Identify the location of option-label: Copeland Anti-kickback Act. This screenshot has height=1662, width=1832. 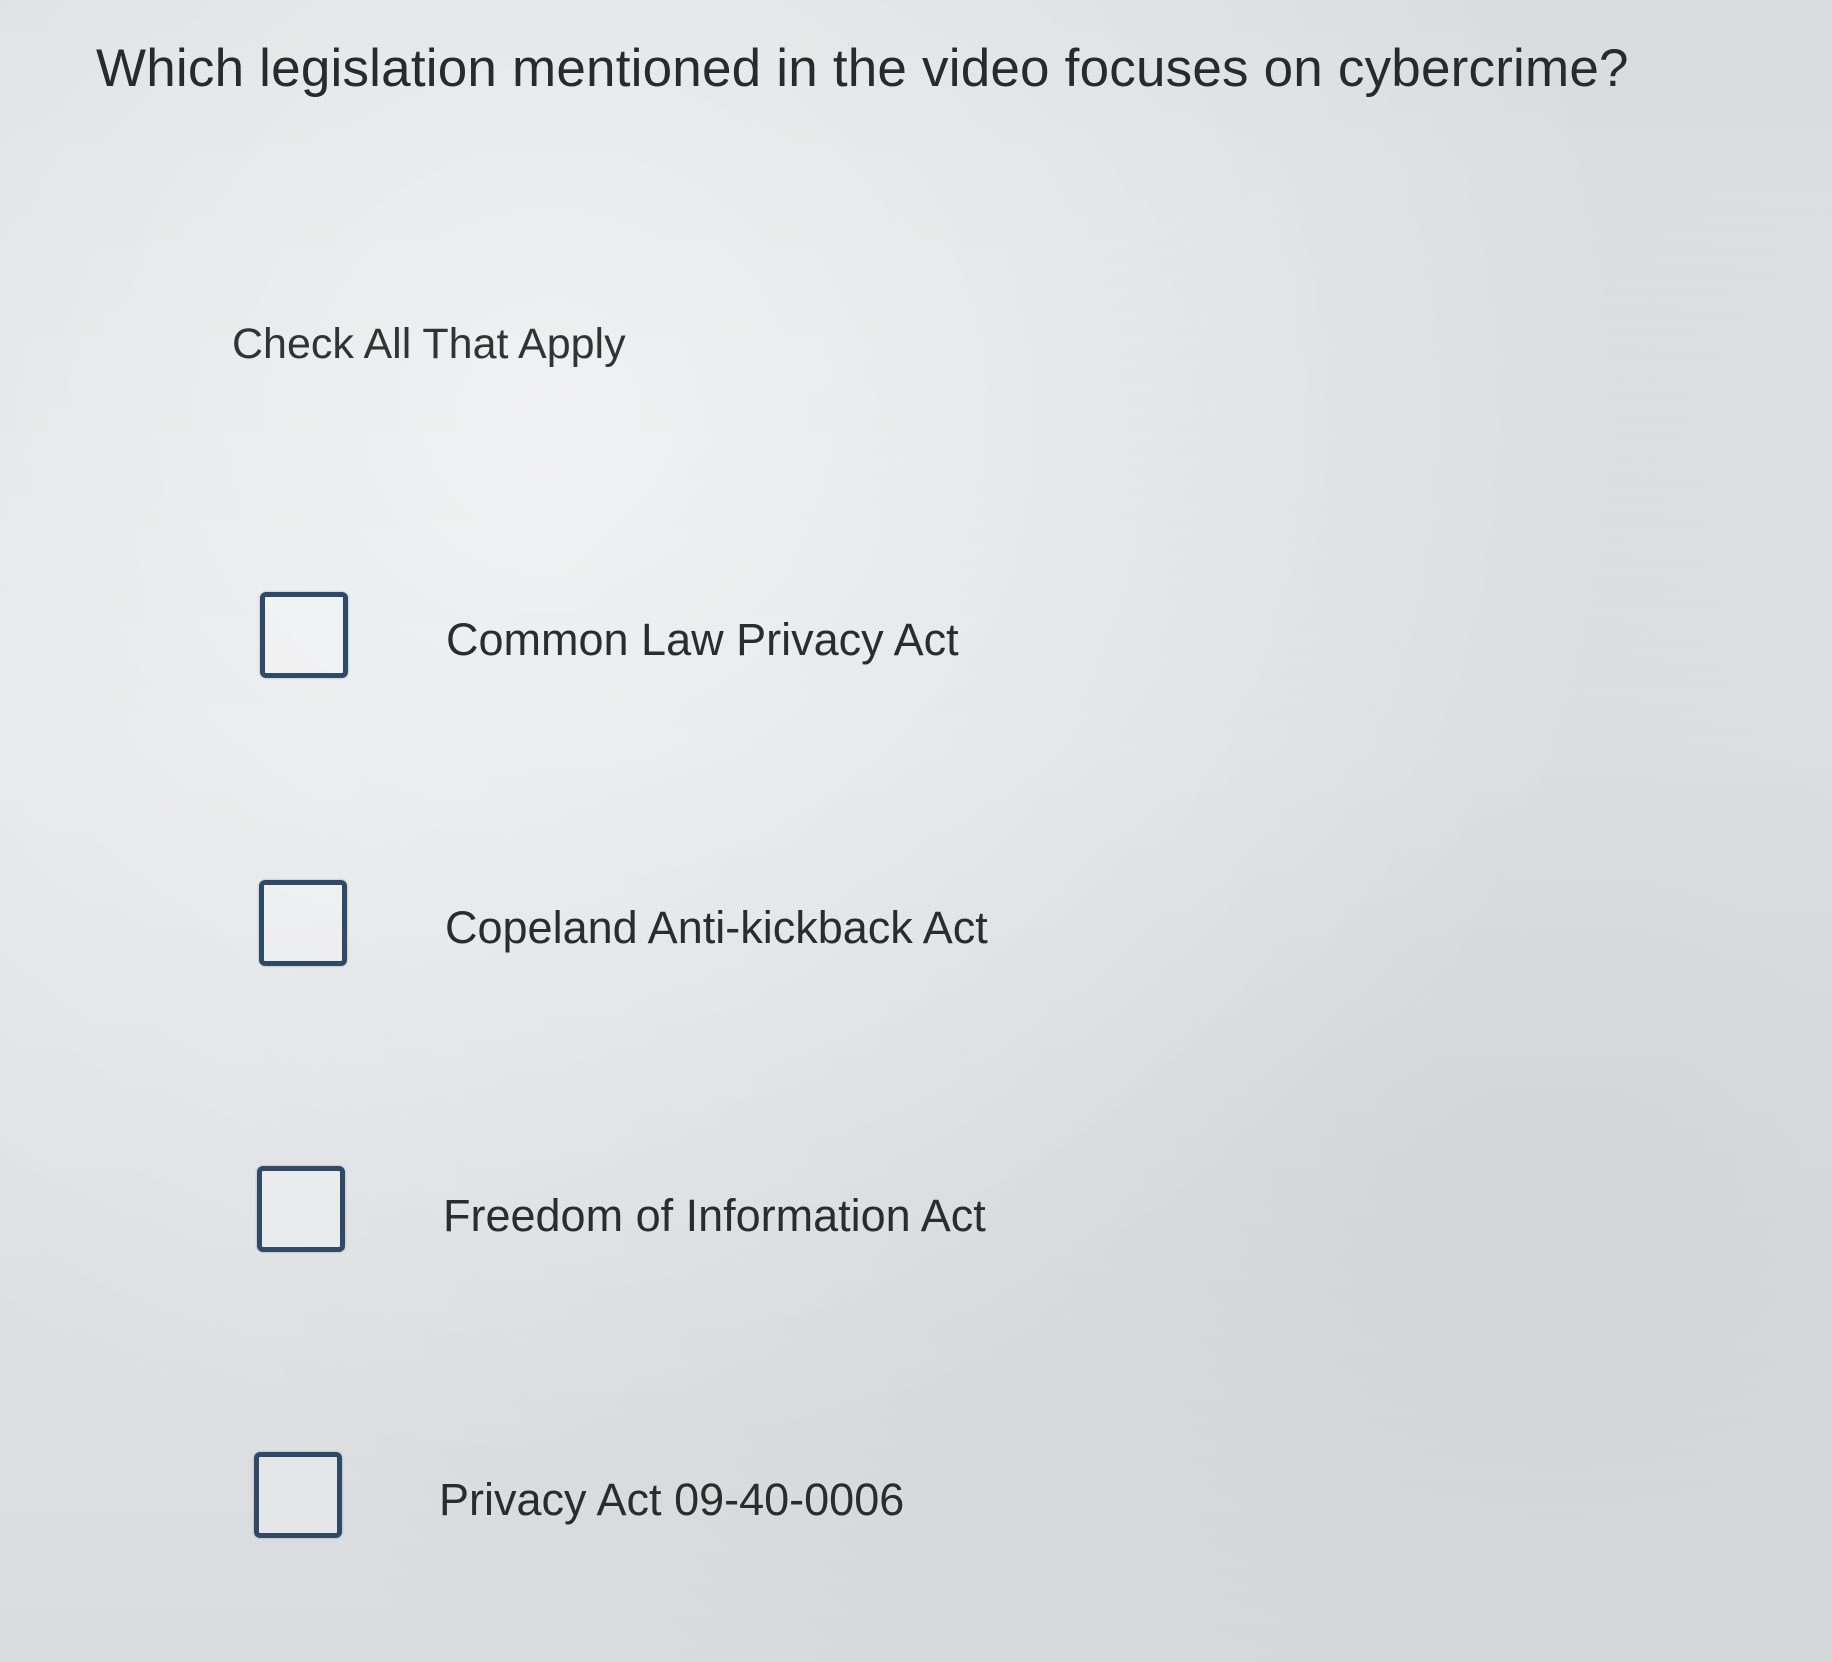
(716, 927).